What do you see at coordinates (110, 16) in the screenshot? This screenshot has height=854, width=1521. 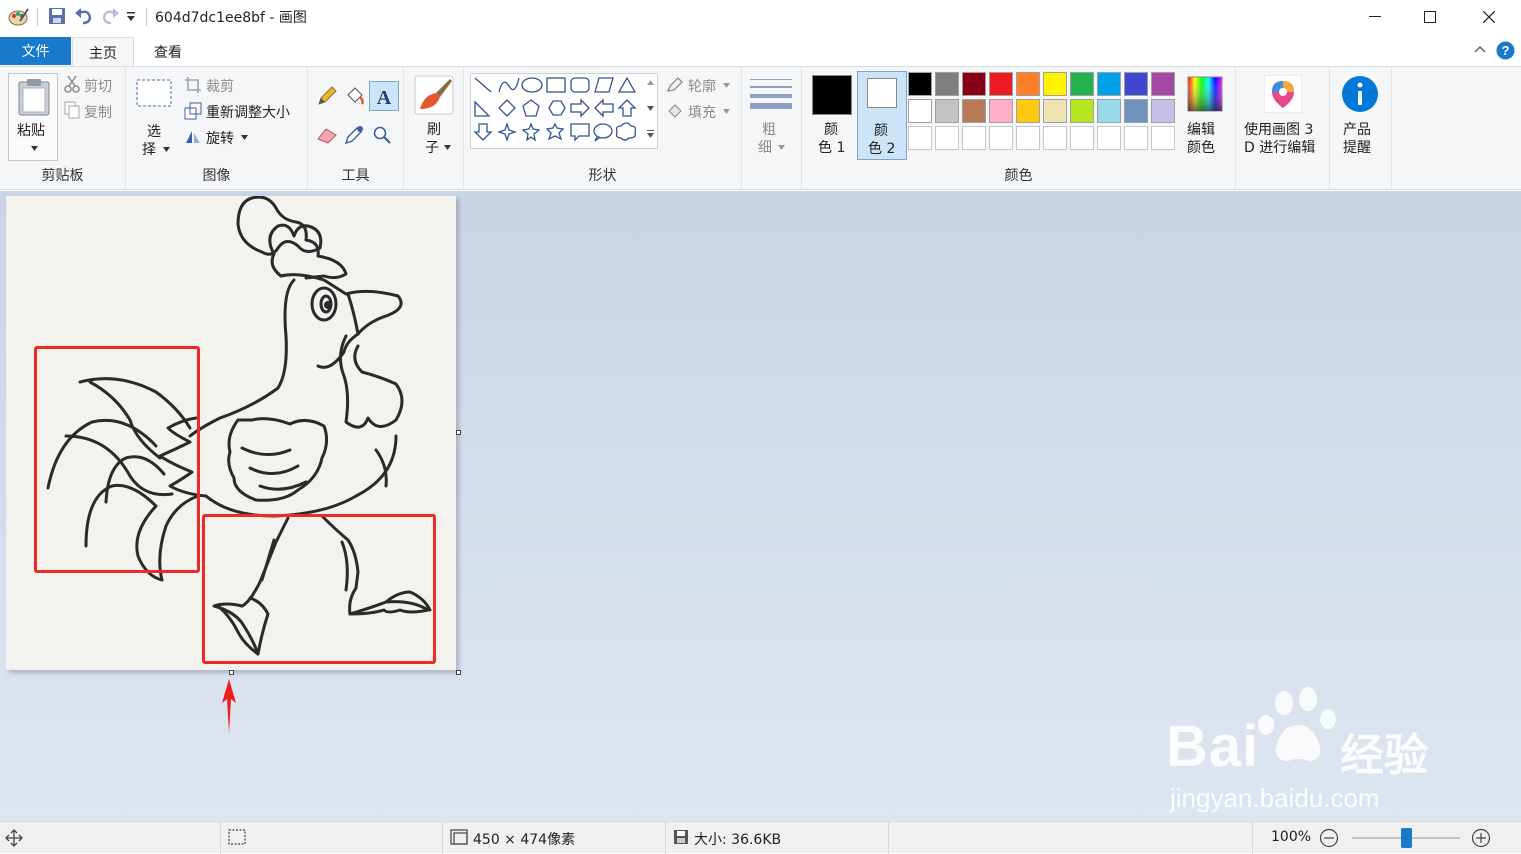 I see `redo-icon` at bounding box center [110, 16].